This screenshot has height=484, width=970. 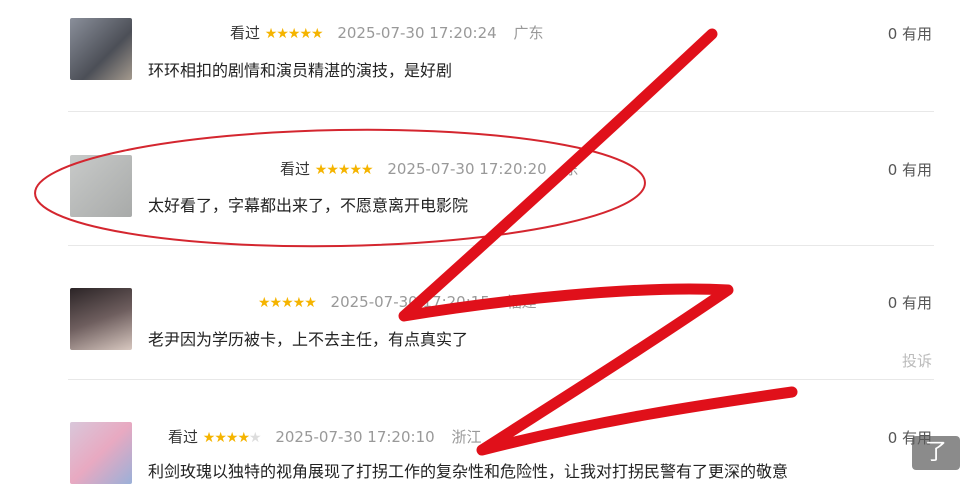 I want to click on review-content: 利剑玫瑰以独特的视角展现了打拐工作的复杂性和危险性，让我对打拐民警有了更深的敬意, so click(x=468, y=471).